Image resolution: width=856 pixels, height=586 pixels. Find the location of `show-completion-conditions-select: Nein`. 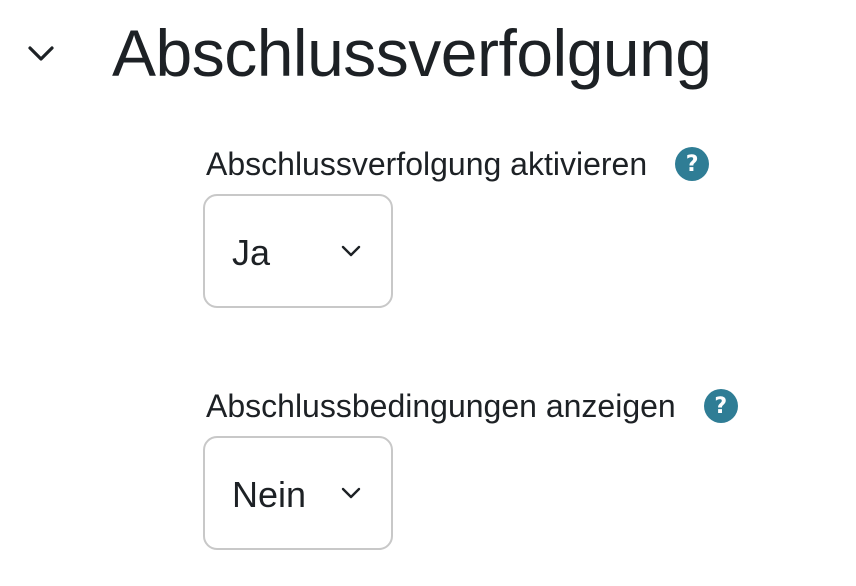

show-completion-conditions-select: Nein is located at coordinates (298, 493).